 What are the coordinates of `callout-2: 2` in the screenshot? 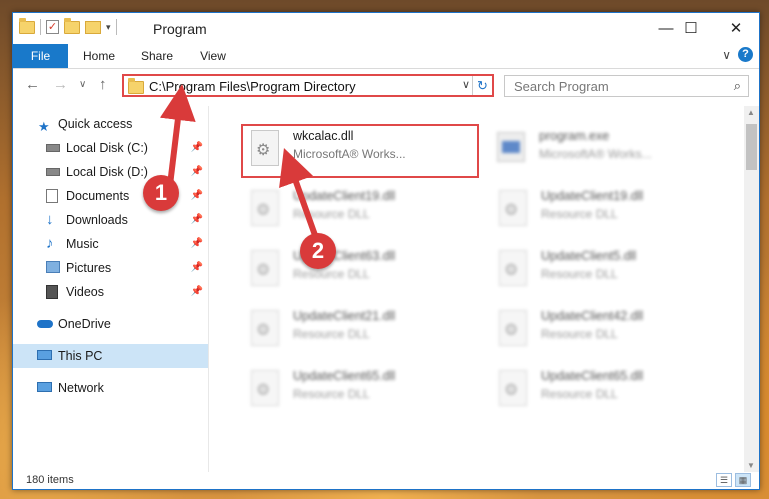 It's located at (318, 251).